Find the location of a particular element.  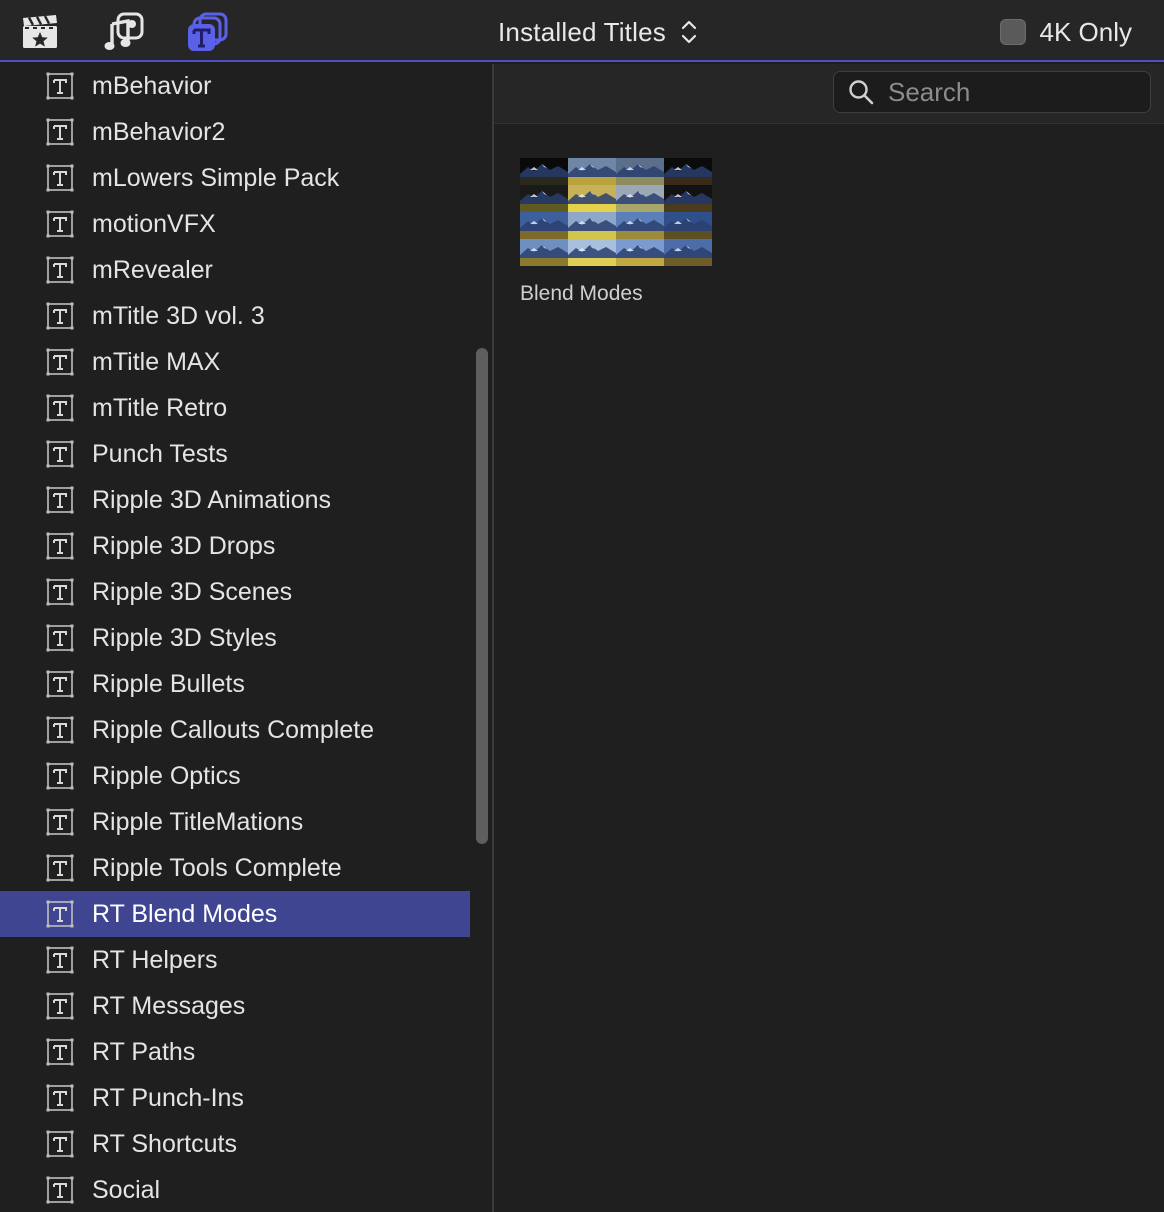

browser-title: Installed Titles is located at coordinates (582, 31).